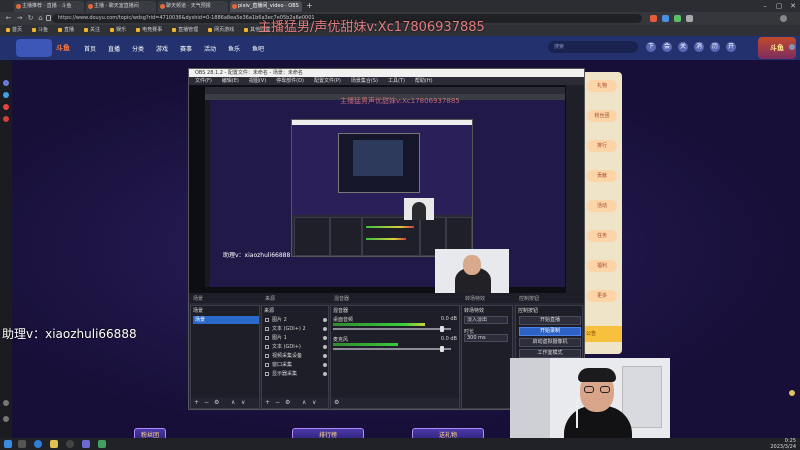 This screenshot has height=450, width=800. I want to click on bookmark-item: 关注, so click(92, 30).